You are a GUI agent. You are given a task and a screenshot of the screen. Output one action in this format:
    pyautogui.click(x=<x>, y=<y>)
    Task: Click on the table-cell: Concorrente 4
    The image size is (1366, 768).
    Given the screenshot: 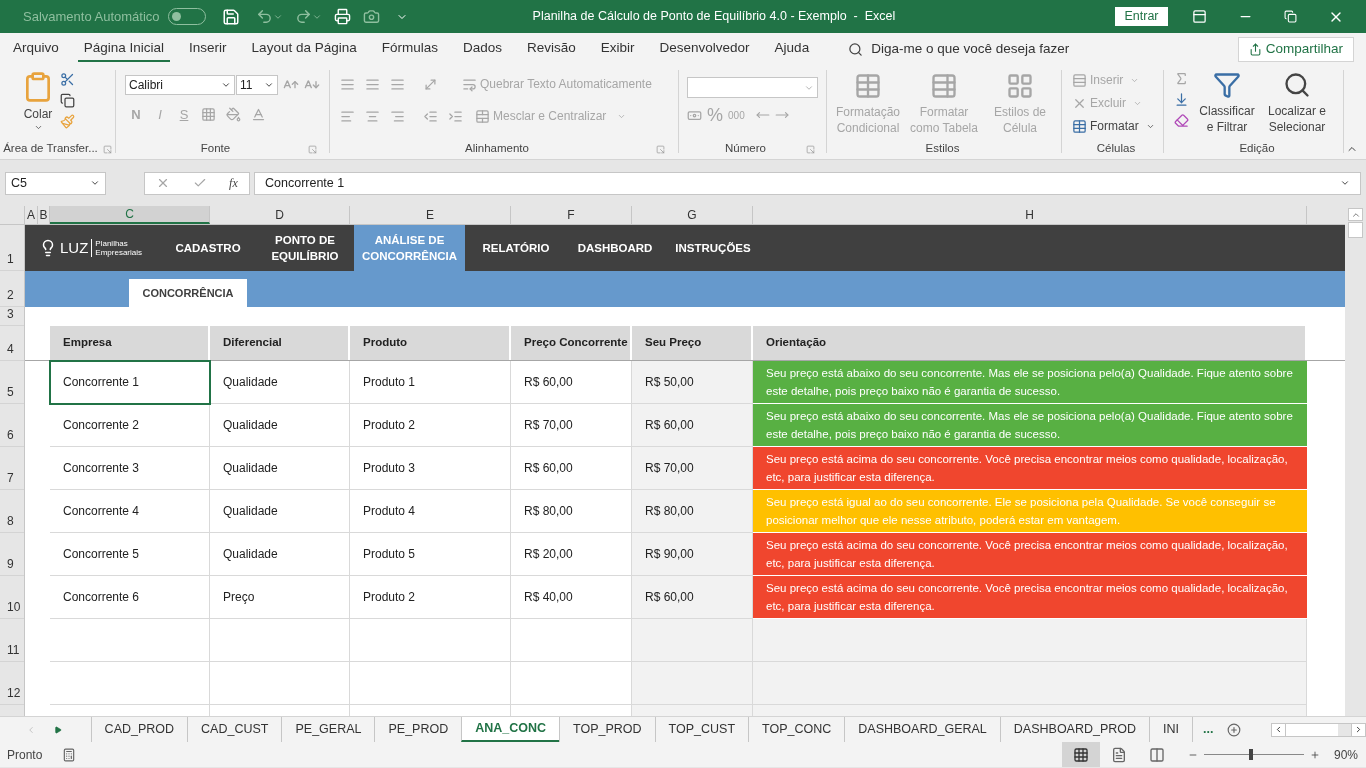 What is the action you would take?
    pyautogui.click(x=130, y=511)
    